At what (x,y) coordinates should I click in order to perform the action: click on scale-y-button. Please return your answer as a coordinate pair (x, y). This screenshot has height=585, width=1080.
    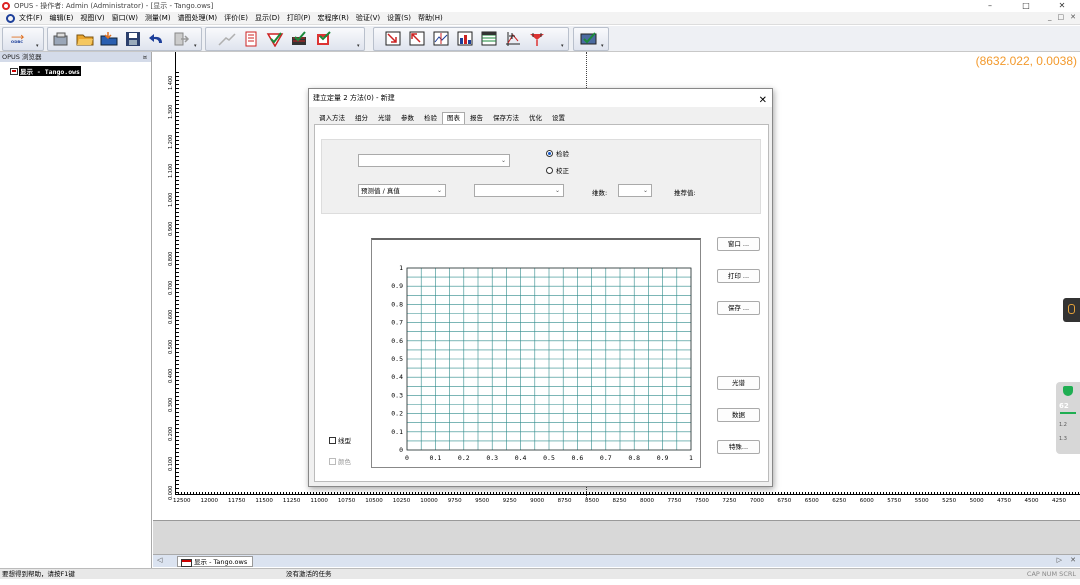
    Looking at the image, I should click on (441, 39).